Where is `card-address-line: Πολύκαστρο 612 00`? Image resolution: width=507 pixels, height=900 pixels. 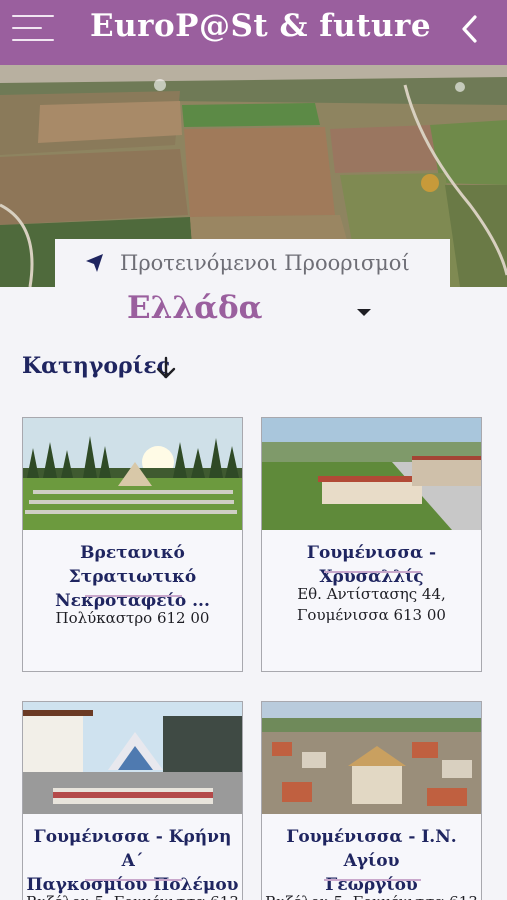 card-address-line: Πολύκαστρο 612 00 is located at coordinates (132, 618).